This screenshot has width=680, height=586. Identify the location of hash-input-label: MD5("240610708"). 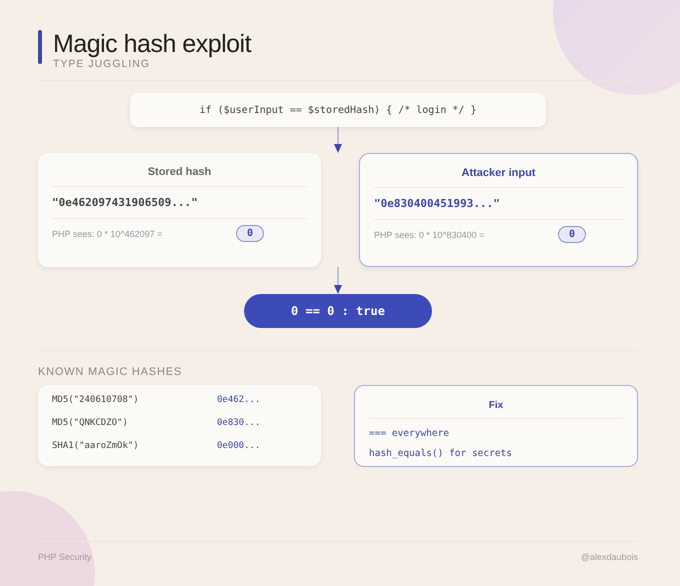
(96, 401).